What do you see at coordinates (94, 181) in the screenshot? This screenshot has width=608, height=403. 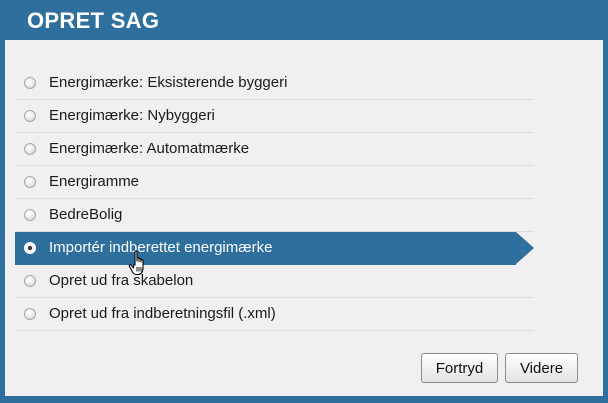 I see `option-label: Energiramme` at bounding box center [94, 181].